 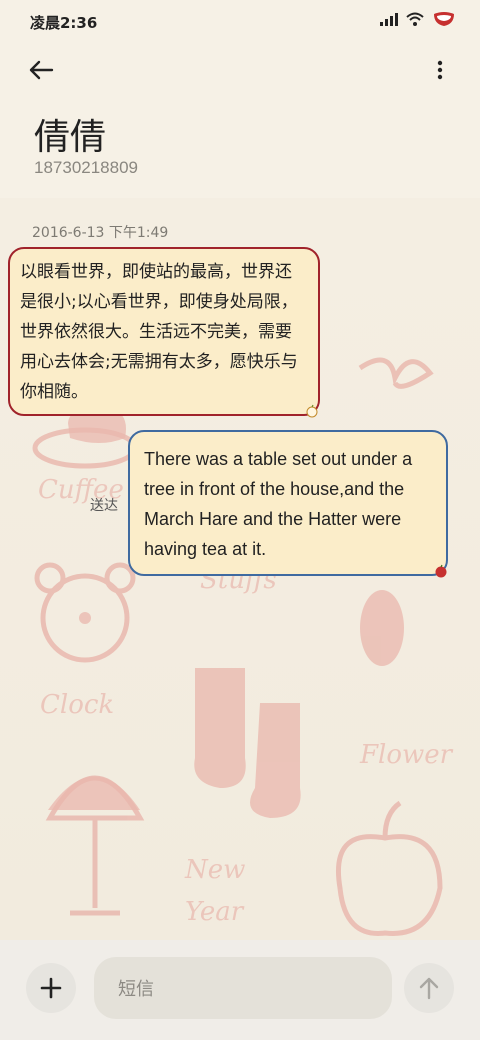 I want to click on arrow-left-icon, so click(x=41, y=70).